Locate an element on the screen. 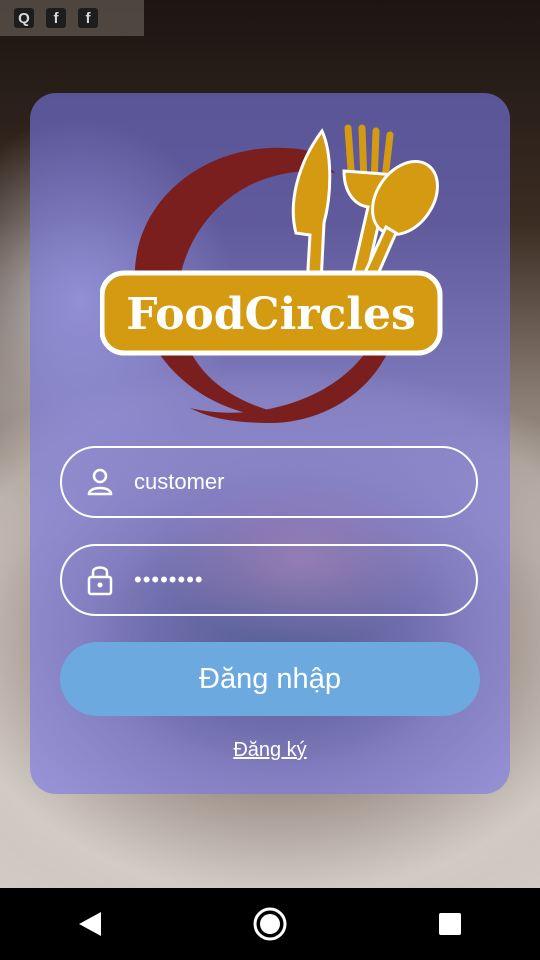 The height and width of the screenshot is (960, 540). home-icon is located at coordinates (270, 924).